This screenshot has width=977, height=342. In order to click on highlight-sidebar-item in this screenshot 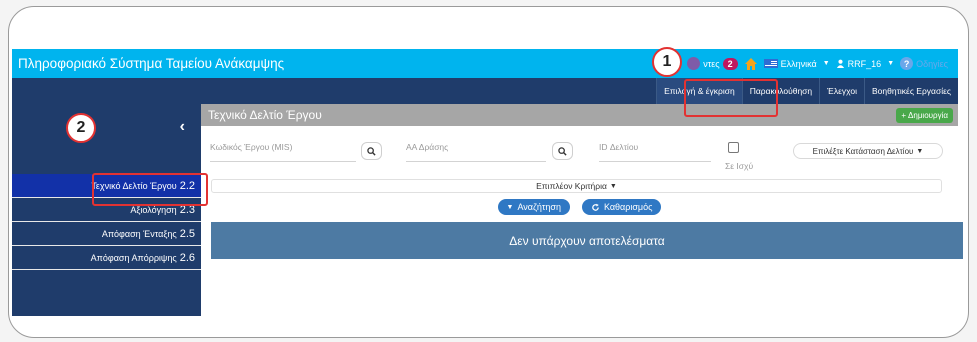, I will do `click(150, 189)`.